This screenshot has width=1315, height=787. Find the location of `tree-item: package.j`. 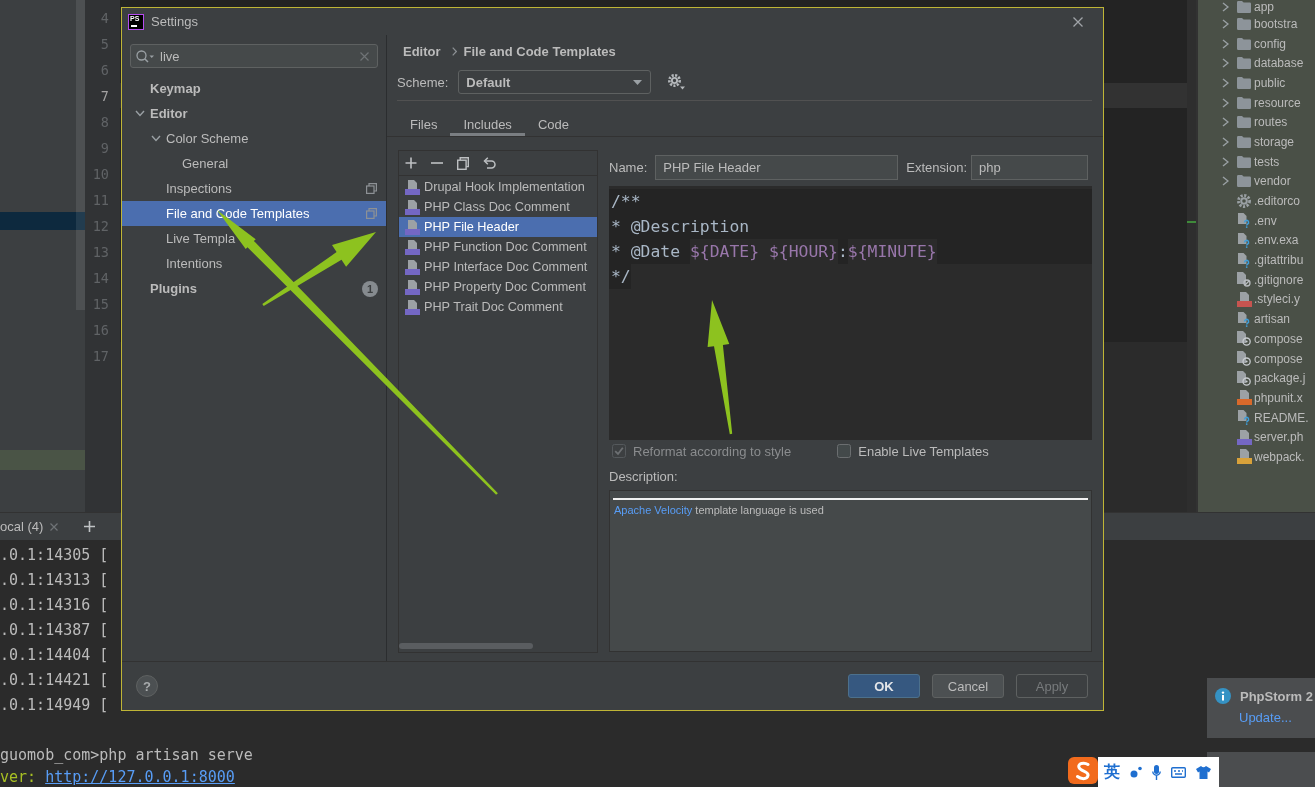

tree-item: package.j is located at coordinates (1256, 378).